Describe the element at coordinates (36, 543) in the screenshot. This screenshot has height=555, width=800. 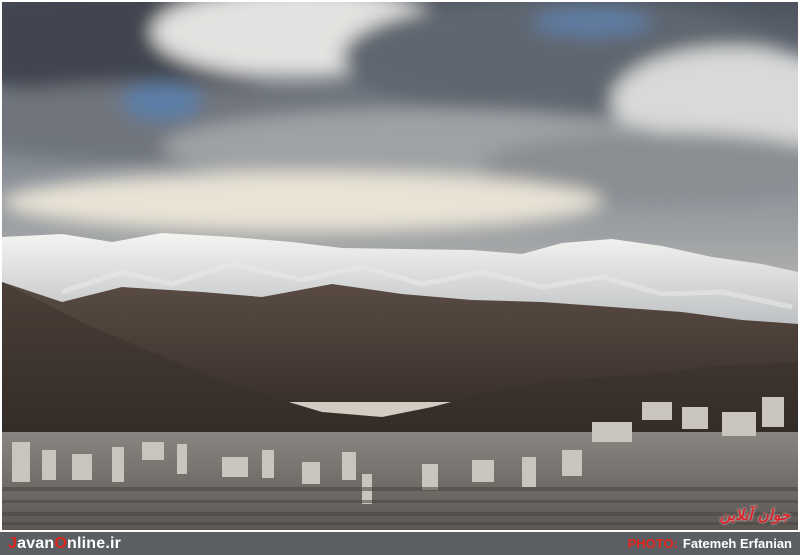
I see `brand-text-avan: avan` at that location.